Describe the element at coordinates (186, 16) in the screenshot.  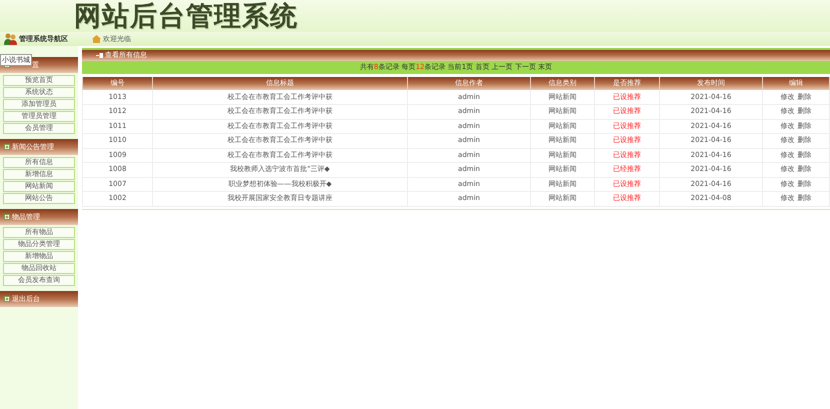
I see `site-title: 网站后台管理系统` at that location.